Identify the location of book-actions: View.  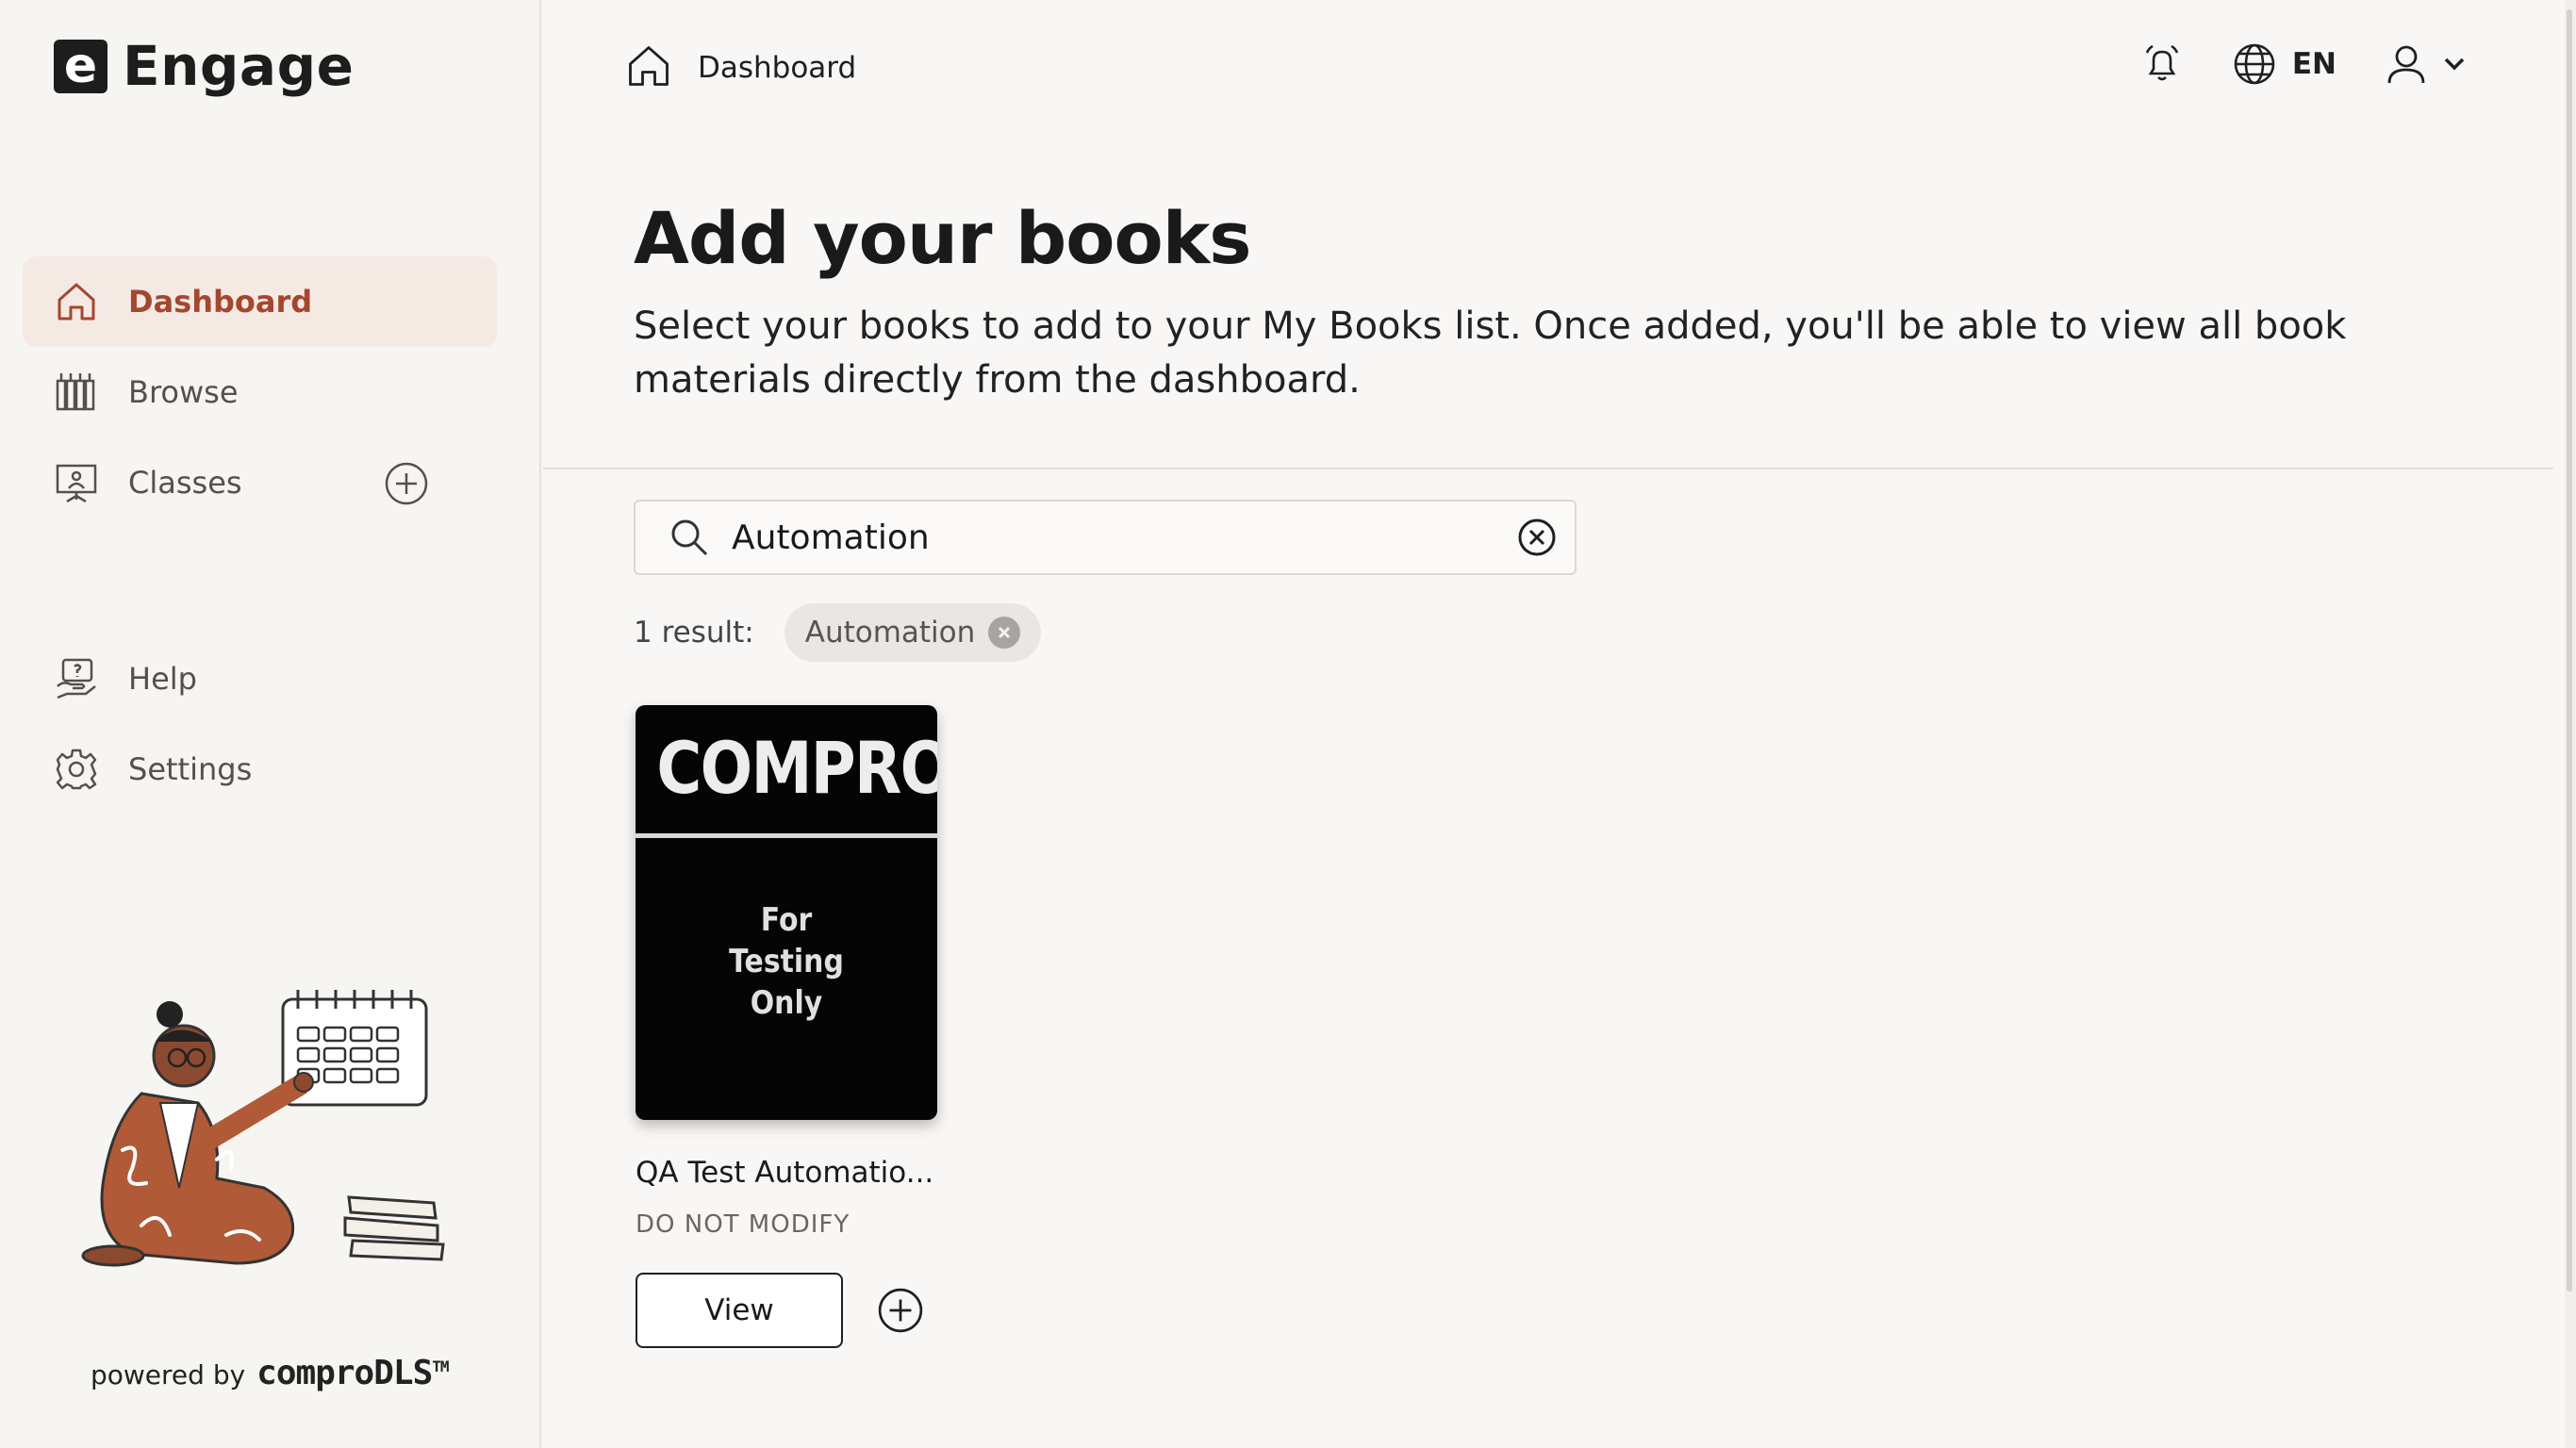
(786, 1310).